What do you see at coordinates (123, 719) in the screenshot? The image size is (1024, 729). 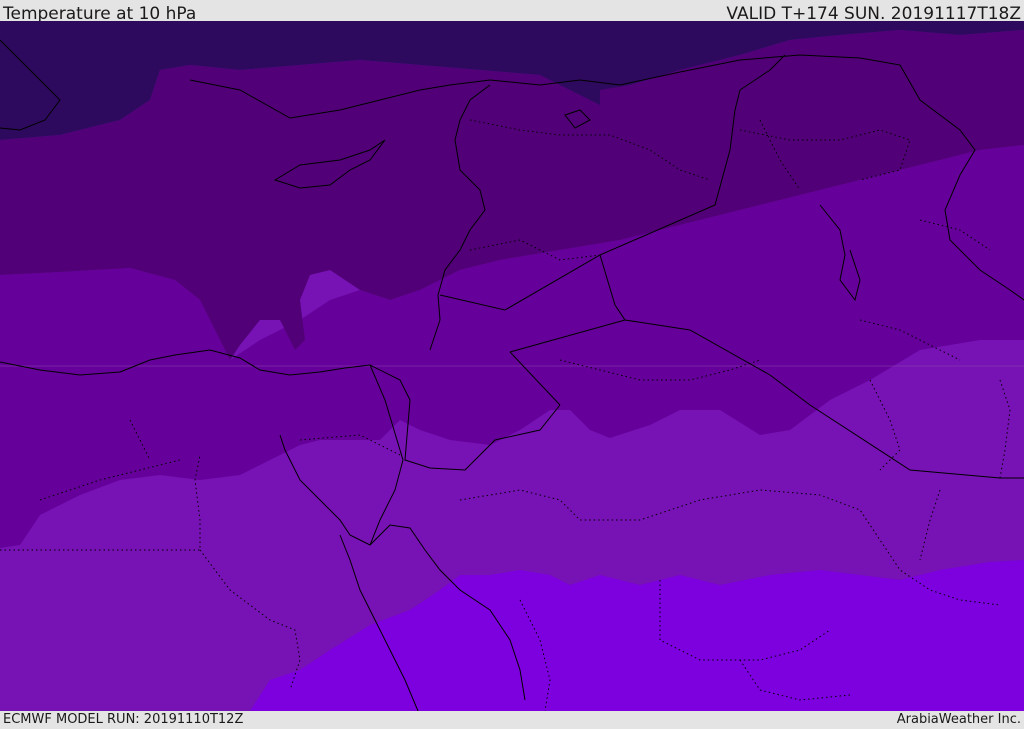 I see `model-run-label: ECMWF MODEL RUN: 20191110T12Z` at bounding box center [123, 719].